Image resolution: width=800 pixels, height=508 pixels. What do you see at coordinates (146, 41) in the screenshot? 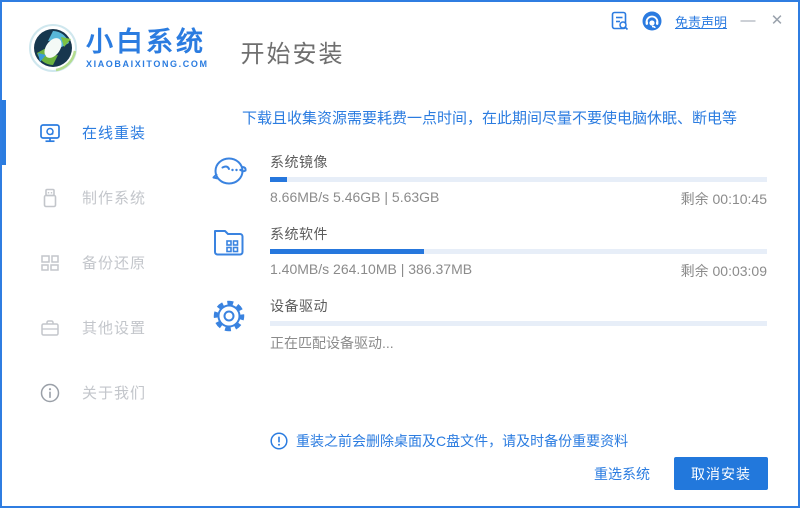
I see `logo-title: 小白系统` at bounding box center [146, 41].